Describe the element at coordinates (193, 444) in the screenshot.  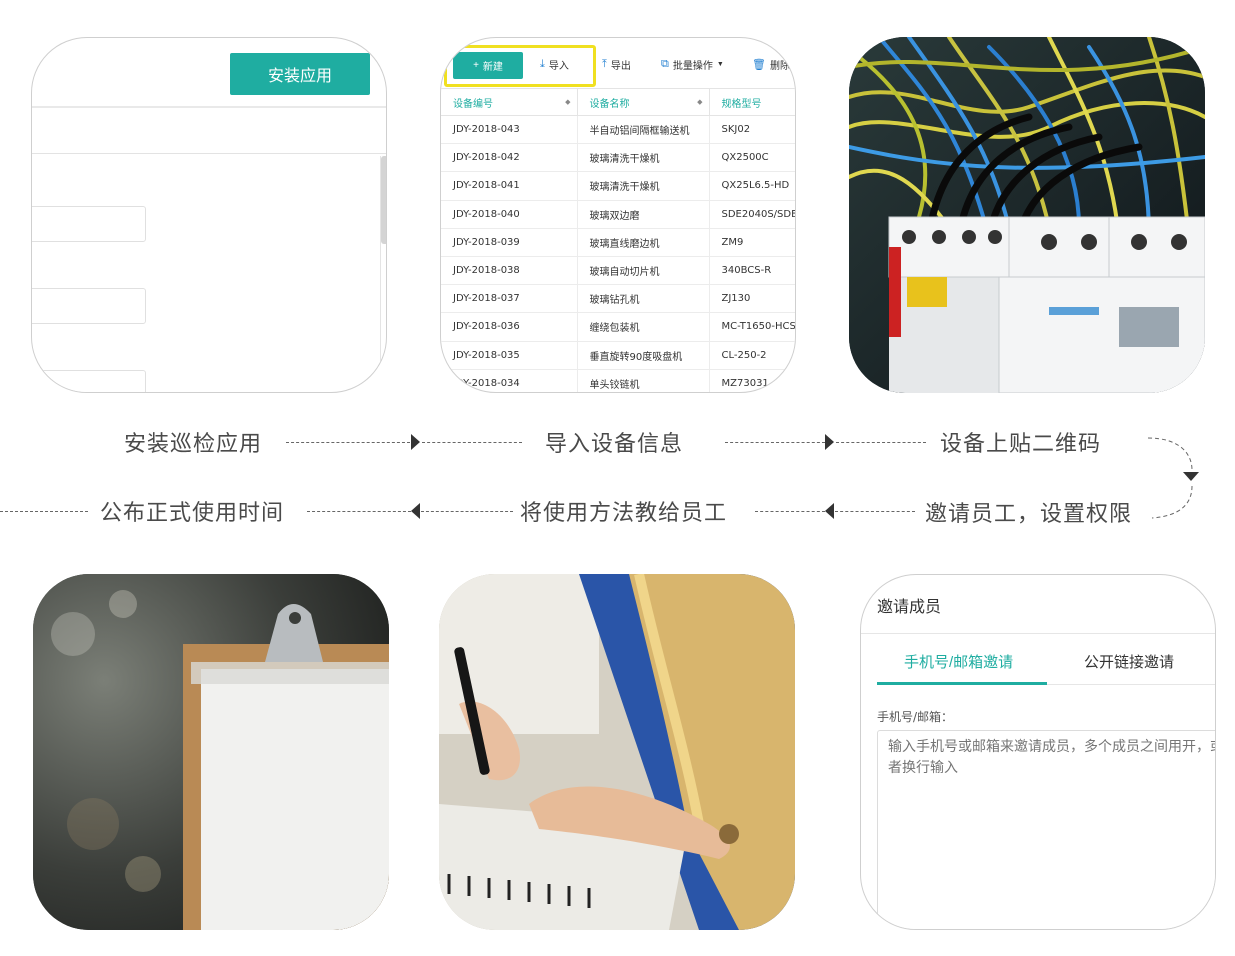
I see `flow-step-1: 安装巡检应用` at that location.